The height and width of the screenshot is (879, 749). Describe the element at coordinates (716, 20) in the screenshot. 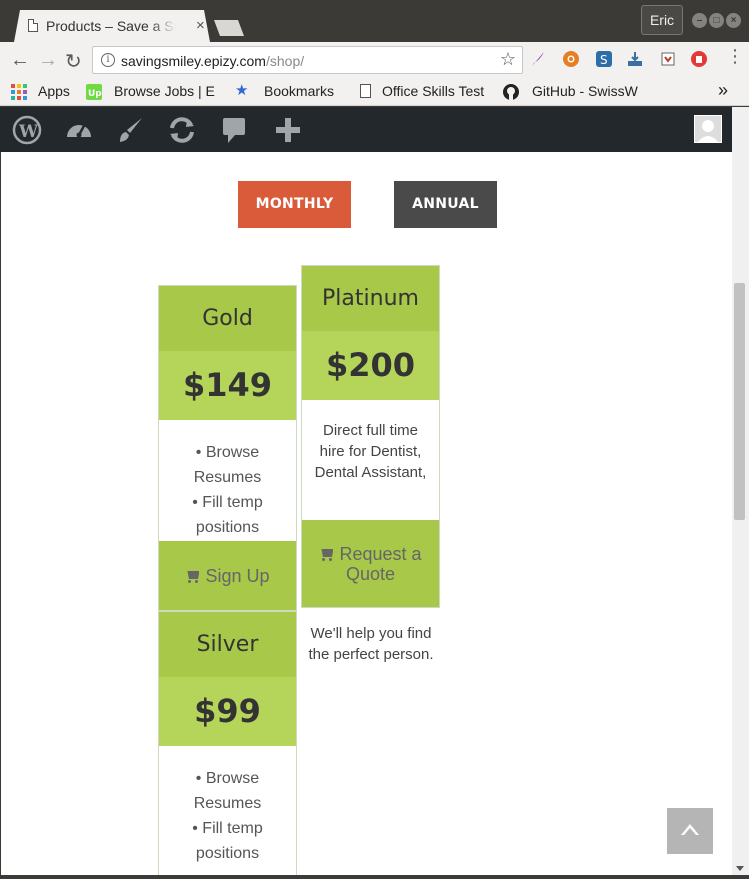

I see `maximize-icon: □` at that location.